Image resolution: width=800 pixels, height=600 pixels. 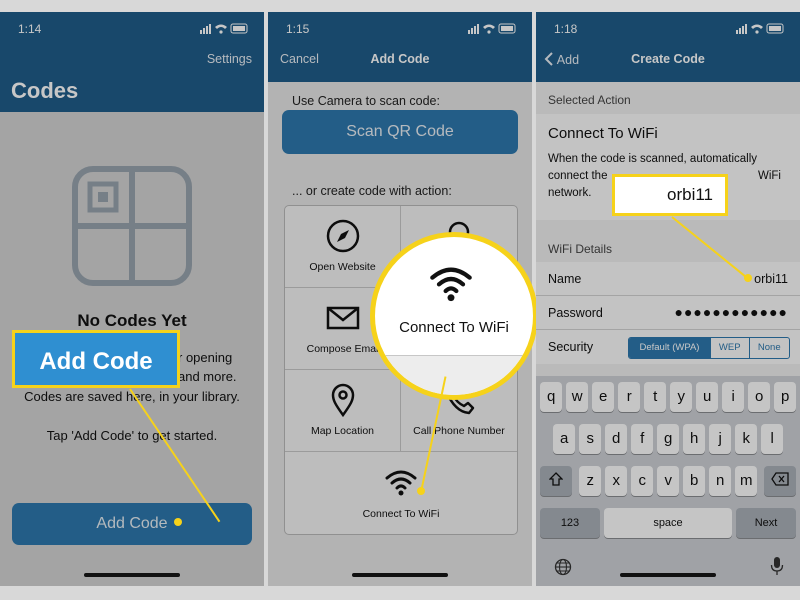 I want to click on security-label: Security, so click(x=571, y=347).